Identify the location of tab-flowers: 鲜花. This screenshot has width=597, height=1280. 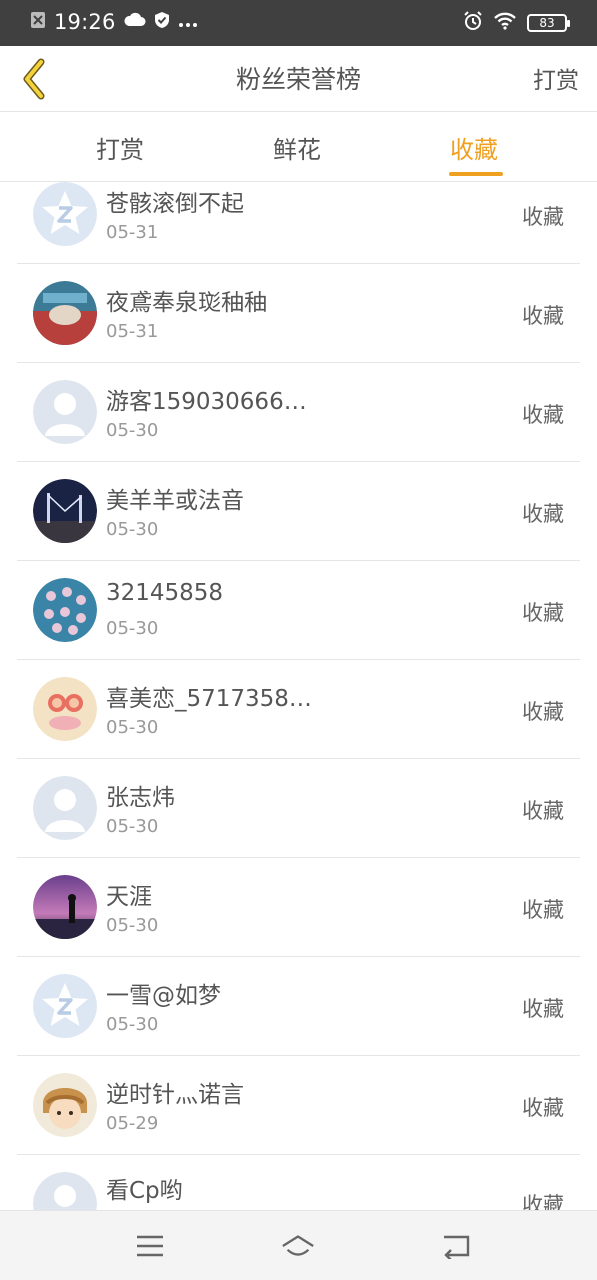
(297, 147).